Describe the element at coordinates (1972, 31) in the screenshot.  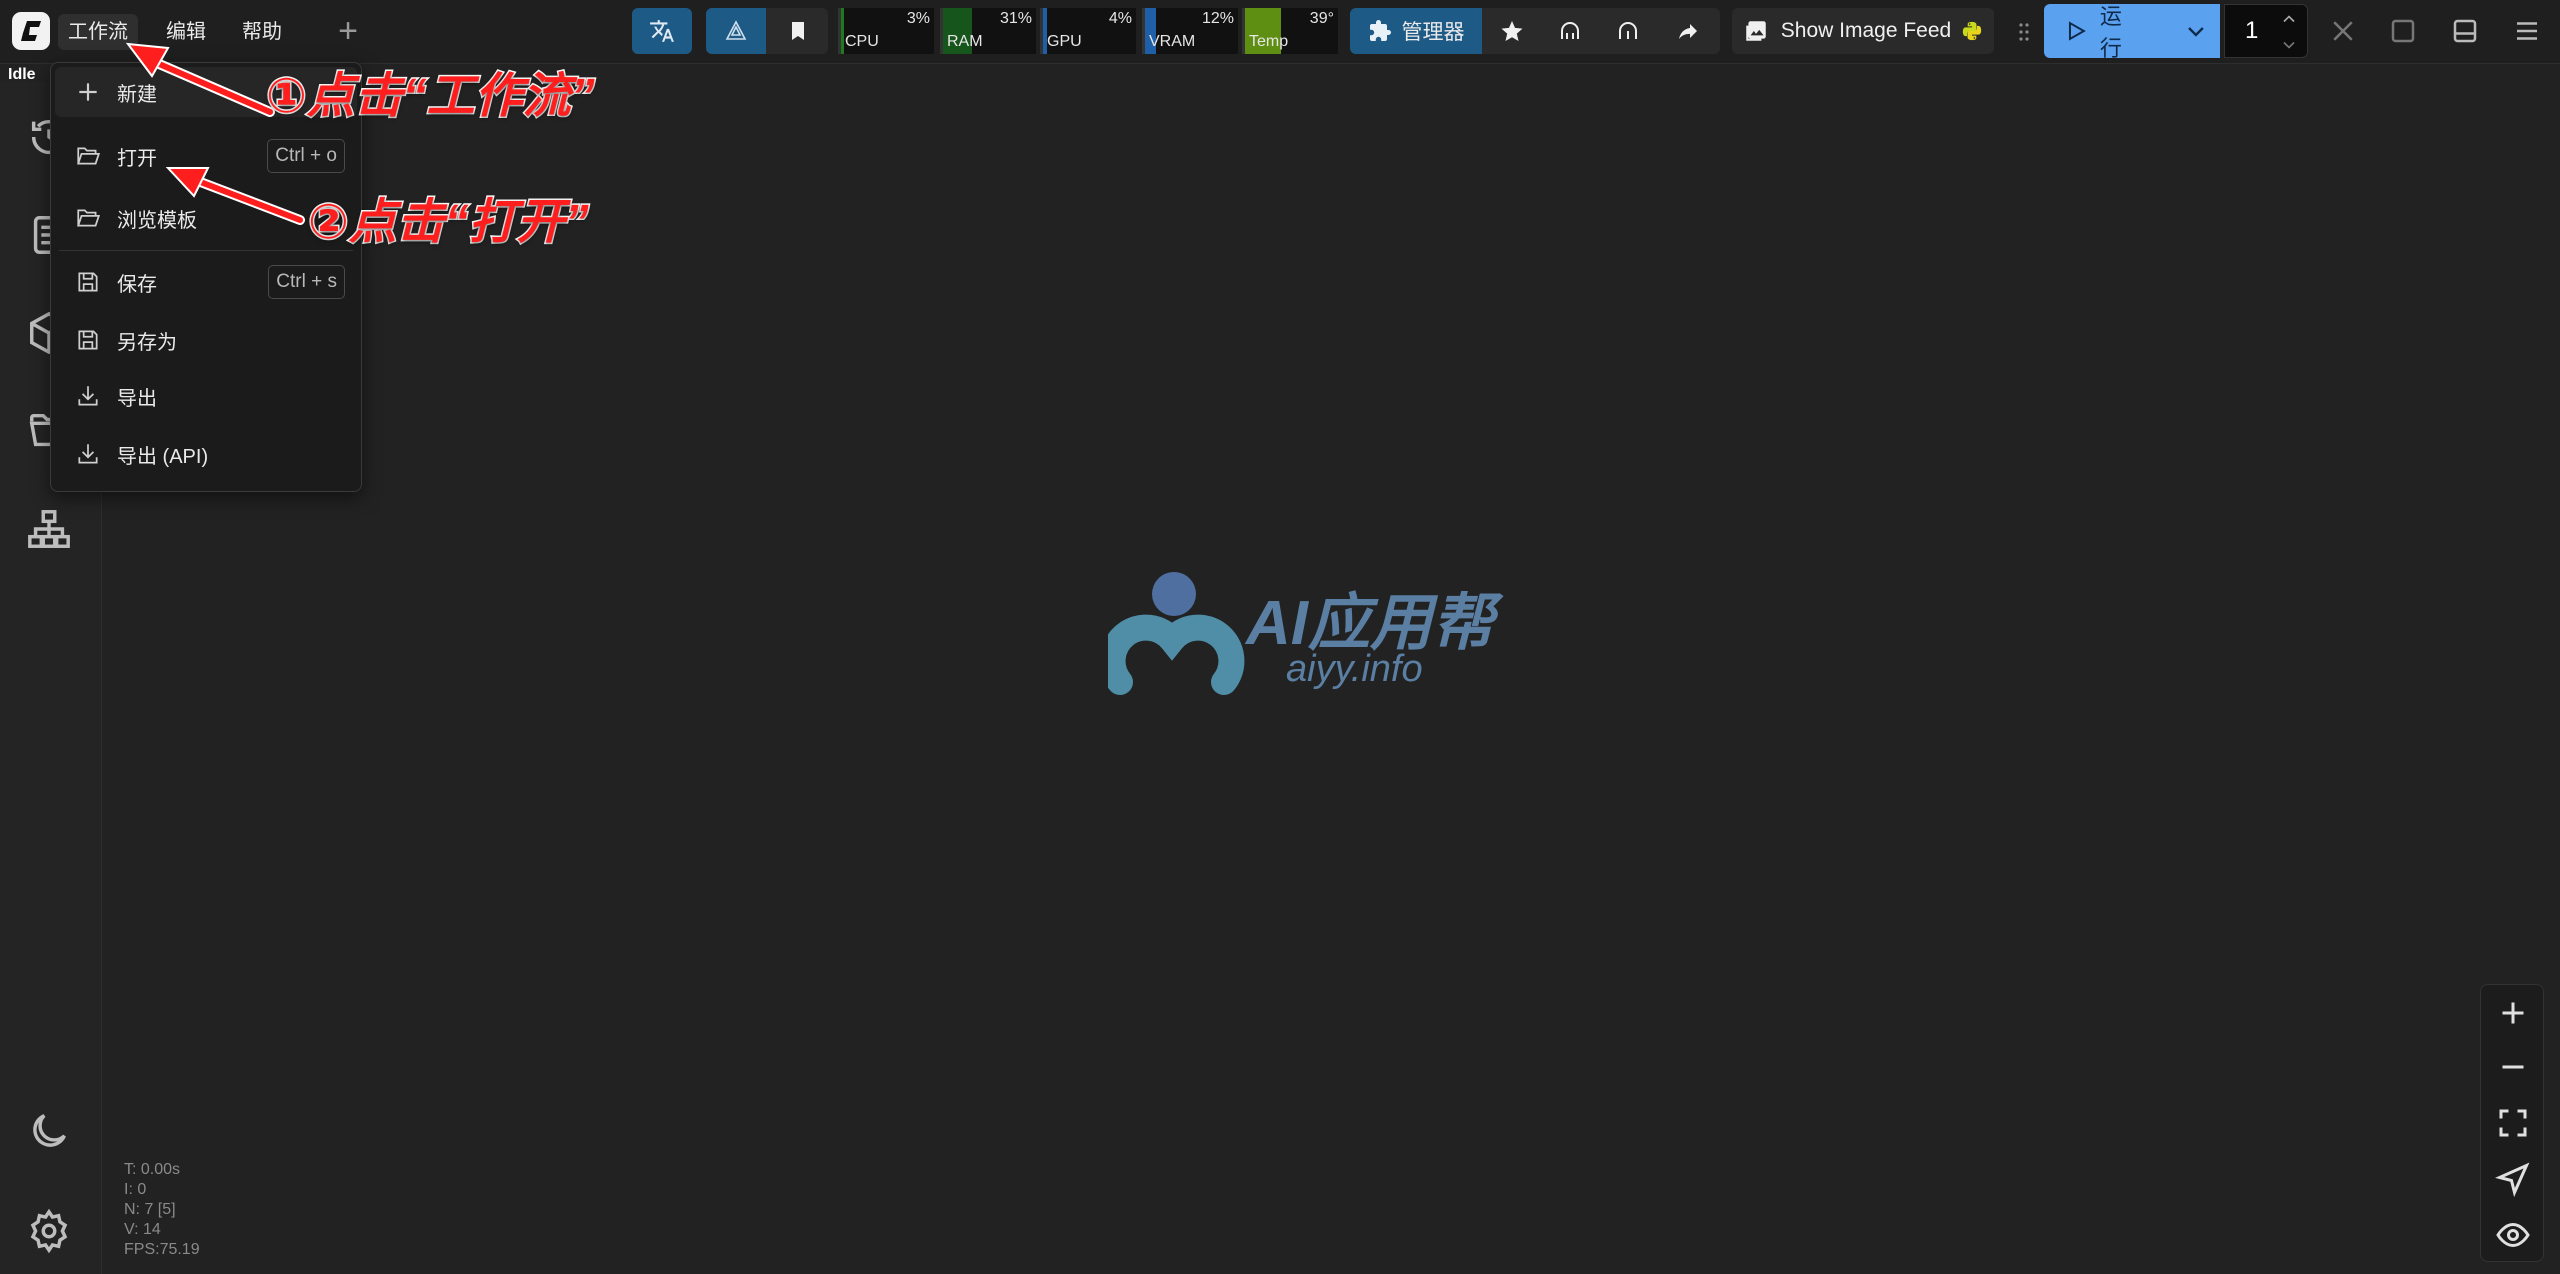
I see `python-icon` at that location.